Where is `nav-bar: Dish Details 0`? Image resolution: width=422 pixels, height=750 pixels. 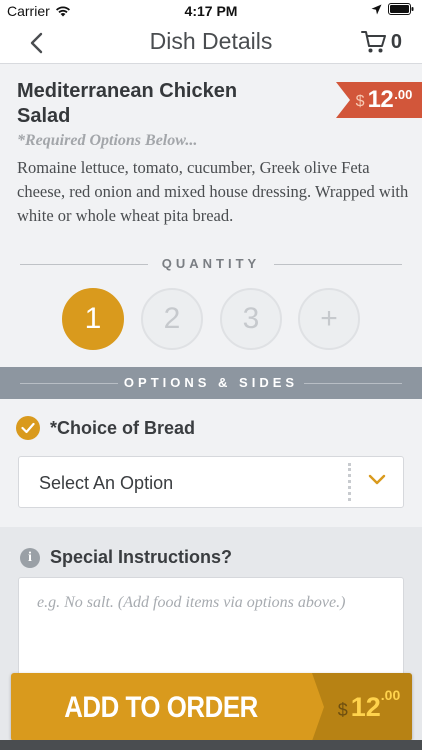
nav-bar: Dish Details 0 is located at coordinates (211, 43).